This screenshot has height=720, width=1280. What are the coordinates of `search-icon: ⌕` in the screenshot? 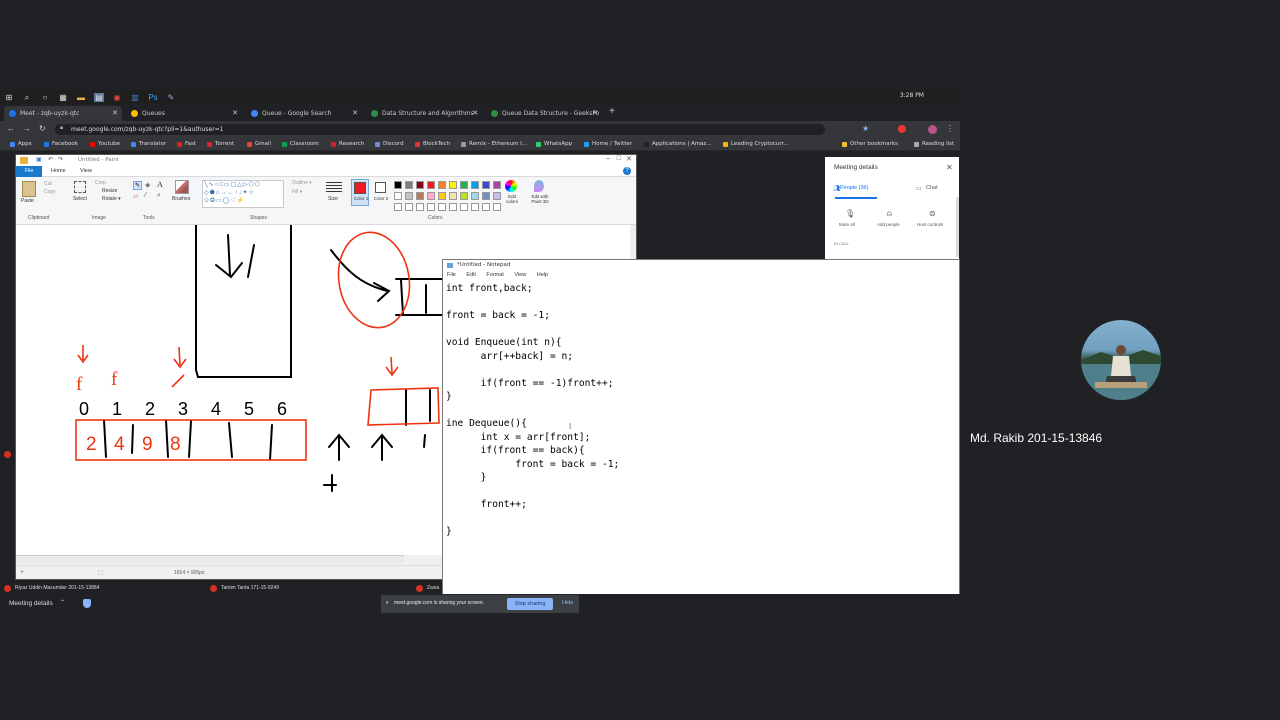 It's located at (27, 97).